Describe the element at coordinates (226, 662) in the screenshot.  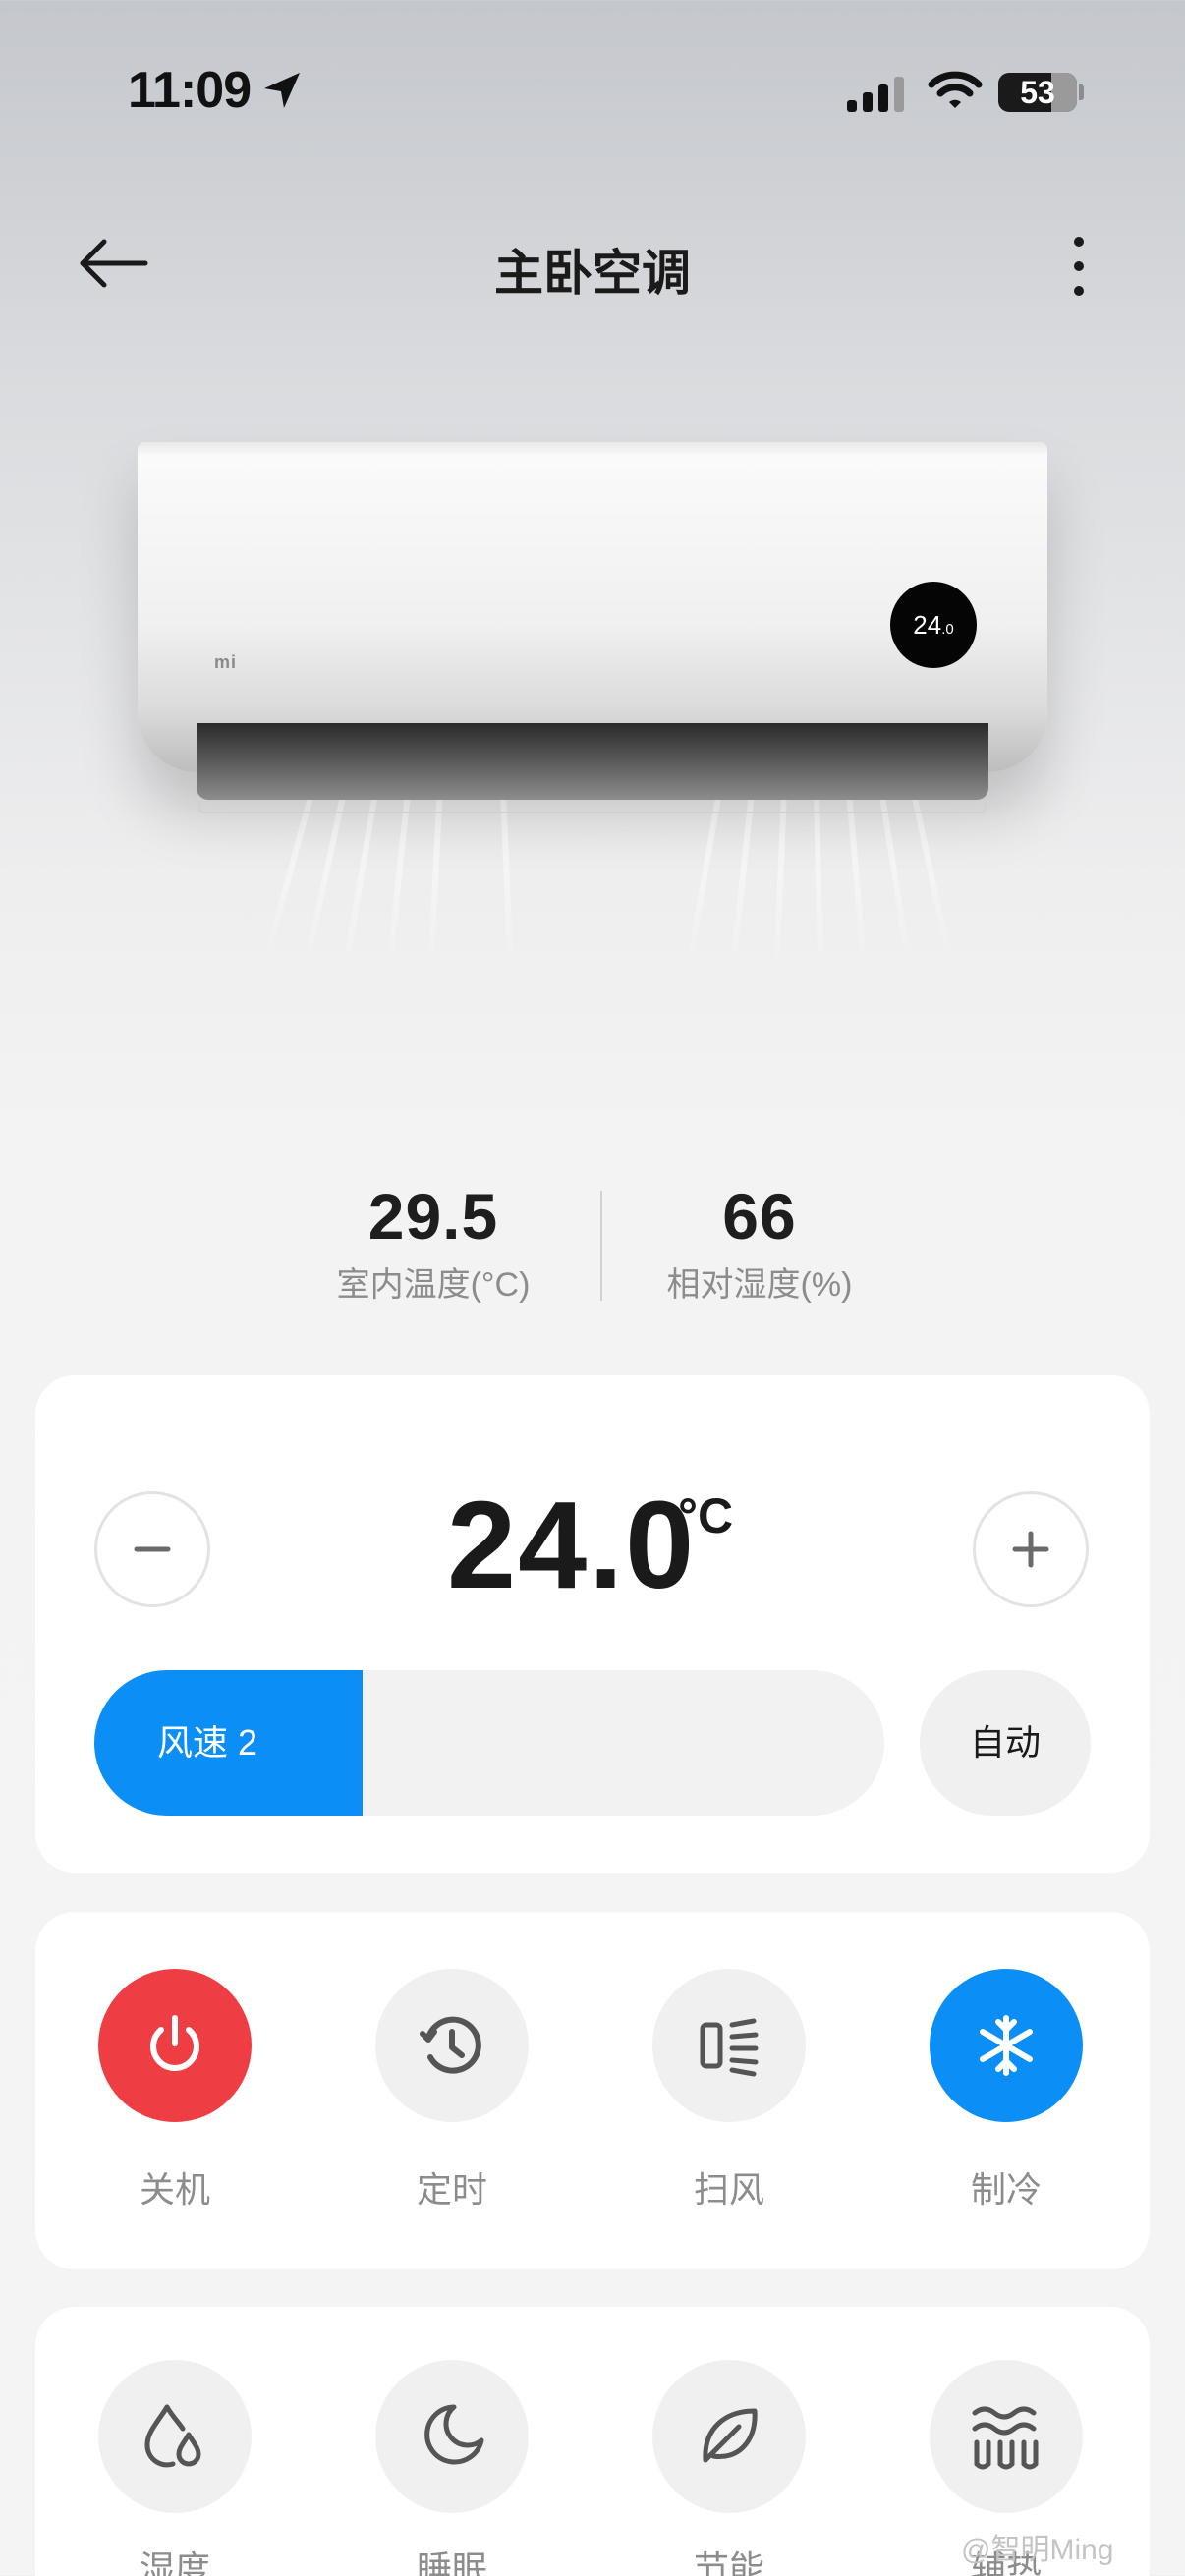
I see `brand-logo: mi` at that location.